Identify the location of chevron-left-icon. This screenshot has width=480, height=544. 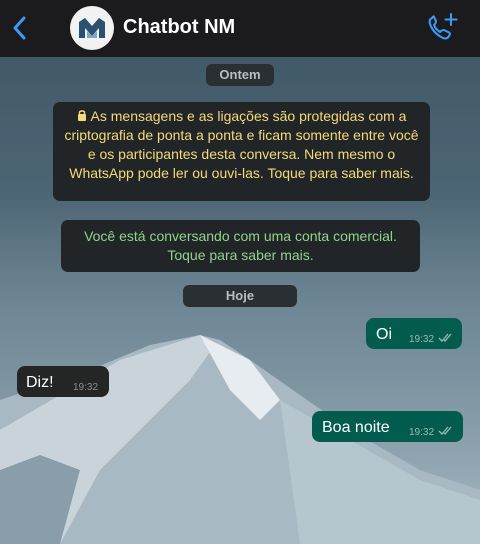
(19, 28).